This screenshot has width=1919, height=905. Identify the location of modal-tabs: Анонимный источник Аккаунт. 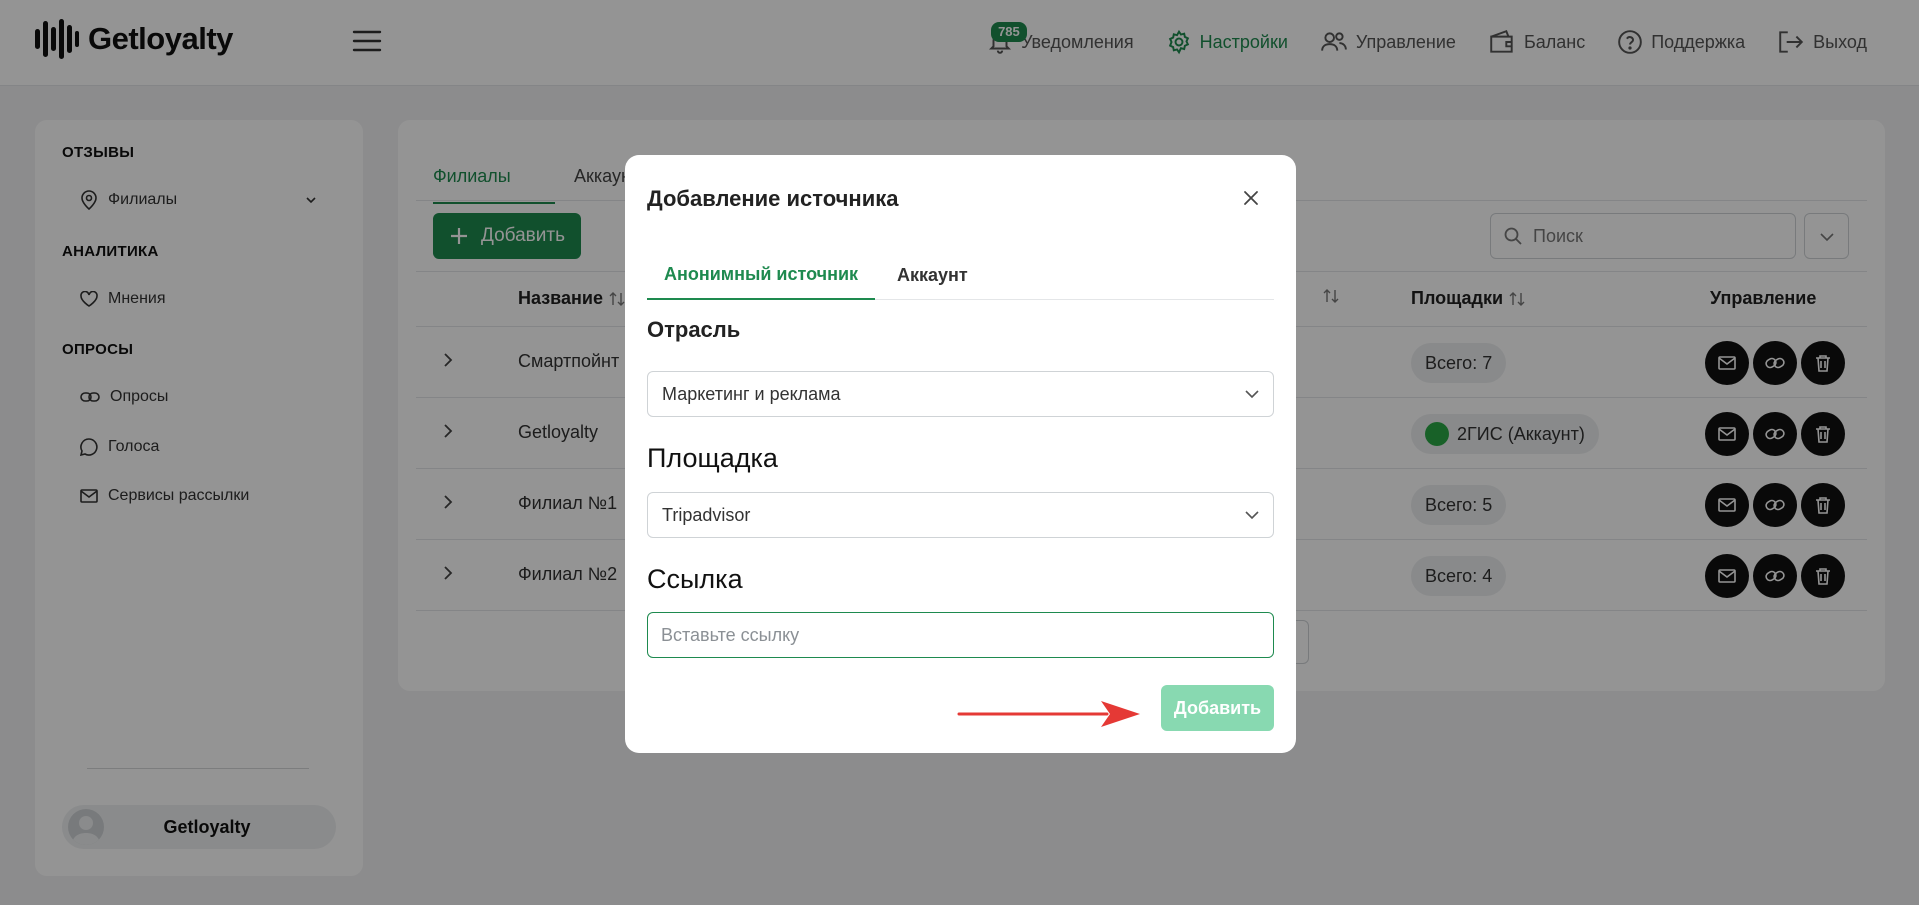
(960, 275).